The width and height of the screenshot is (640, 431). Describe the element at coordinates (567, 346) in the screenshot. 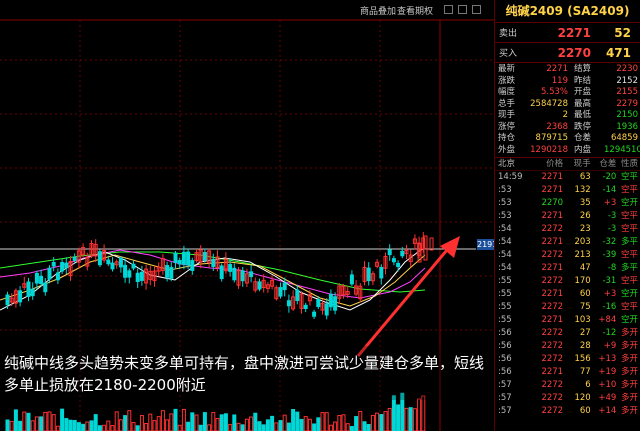

I see `tick-row: :56 2272 28 +9 多开` at that location.